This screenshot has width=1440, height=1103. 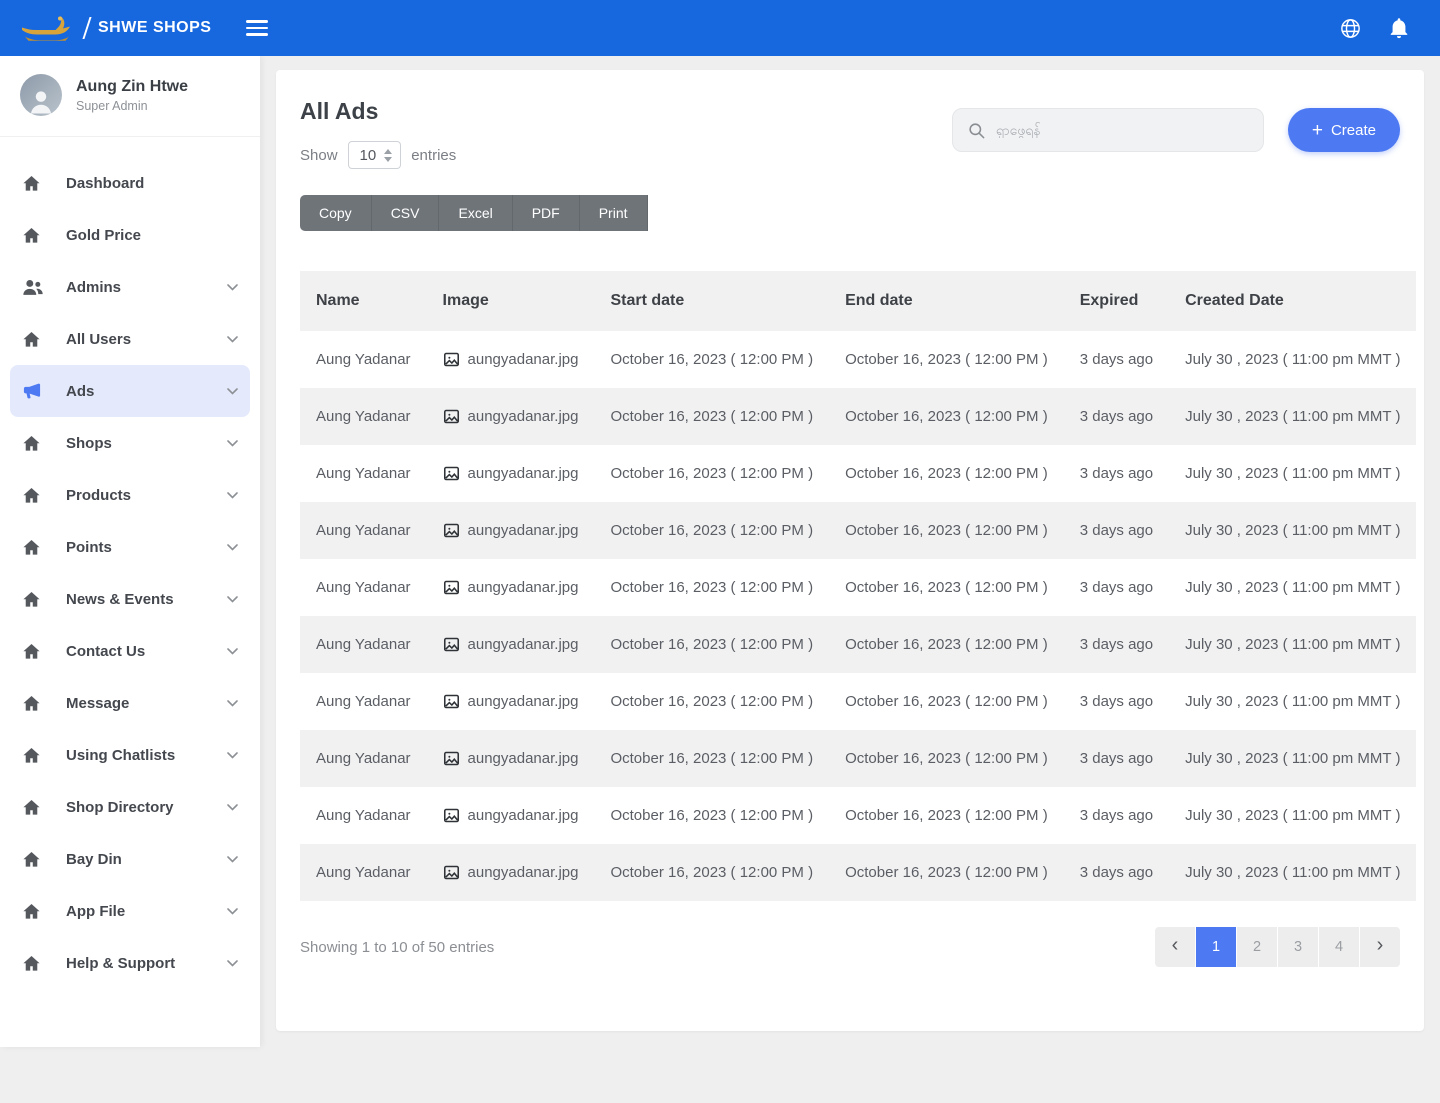 What do you see at coordinates (130, 443) in the screenshot?
I see `sidebar-item: Shops` at bounding box center [130, 443].